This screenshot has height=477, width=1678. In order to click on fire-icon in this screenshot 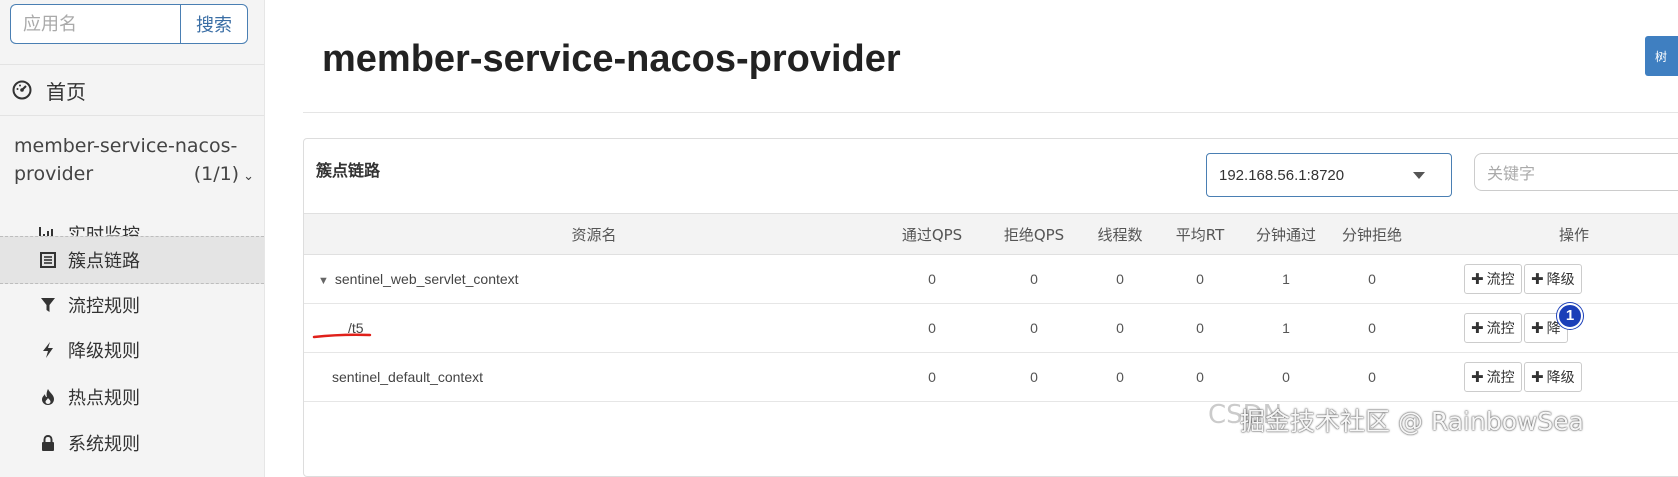, I will do `click(48, 397)`.